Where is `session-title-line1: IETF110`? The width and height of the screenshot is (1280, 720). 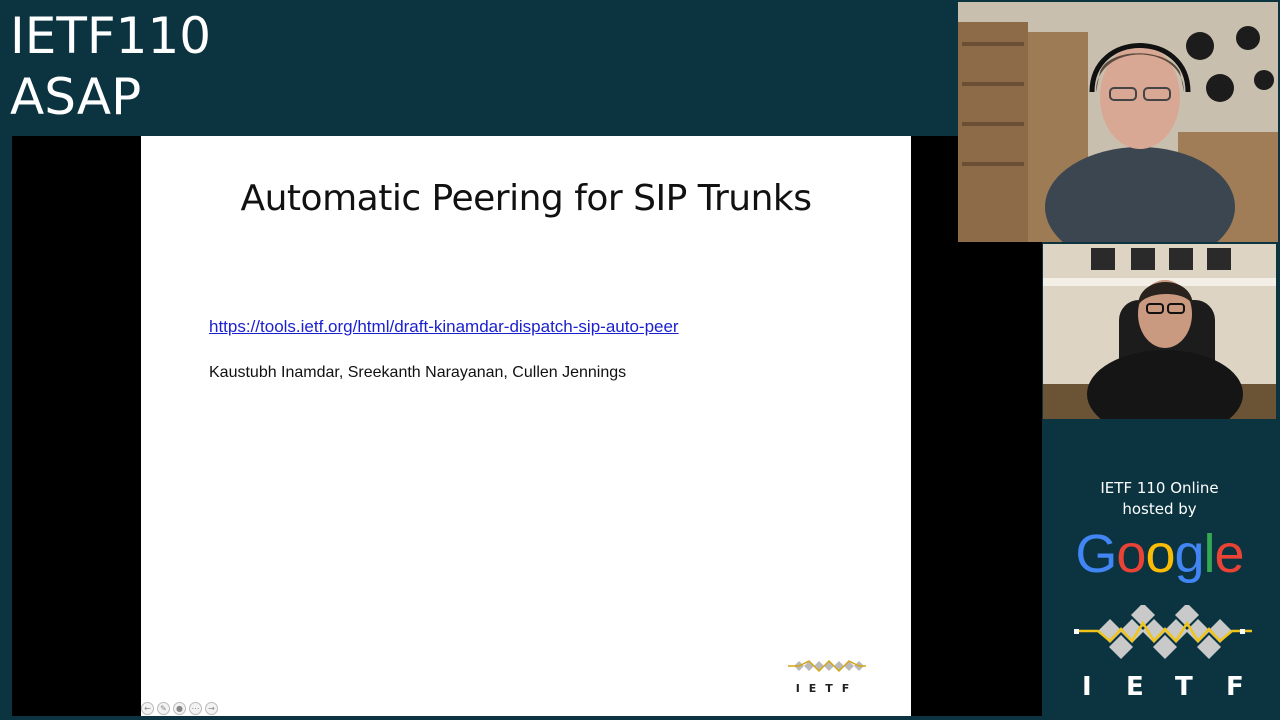 session-title-line1: IETF110 is located at coordinates (111, 36).